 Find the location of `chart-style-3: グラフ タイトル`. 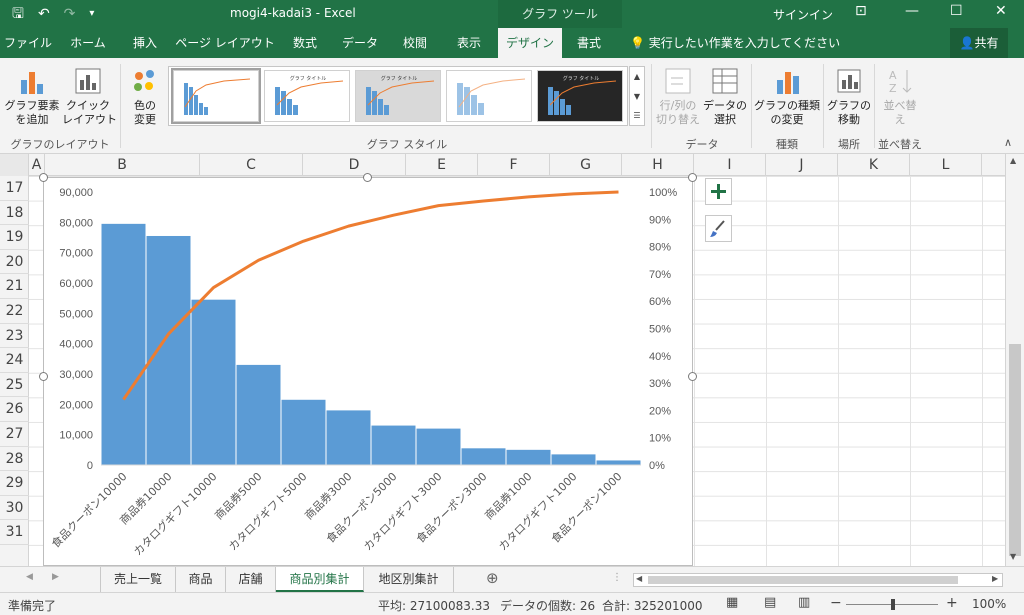

chart-style-3: グラフ タイトル is located at coordinates (398, 96).